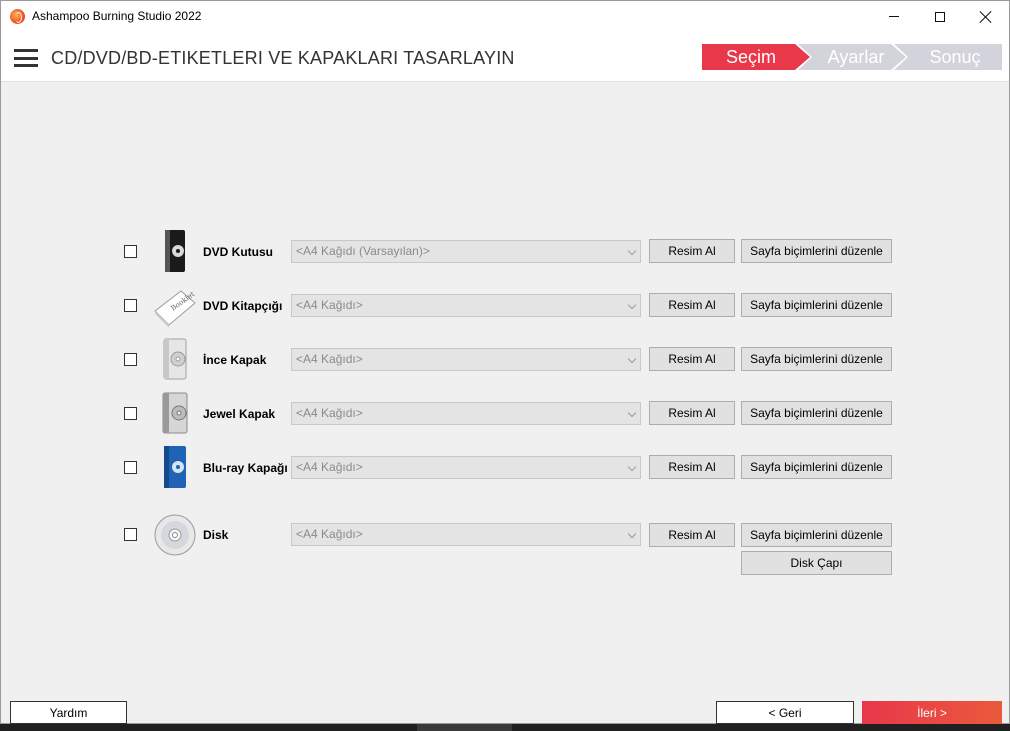  I want to click on maximize-icon, so click(940, 16).